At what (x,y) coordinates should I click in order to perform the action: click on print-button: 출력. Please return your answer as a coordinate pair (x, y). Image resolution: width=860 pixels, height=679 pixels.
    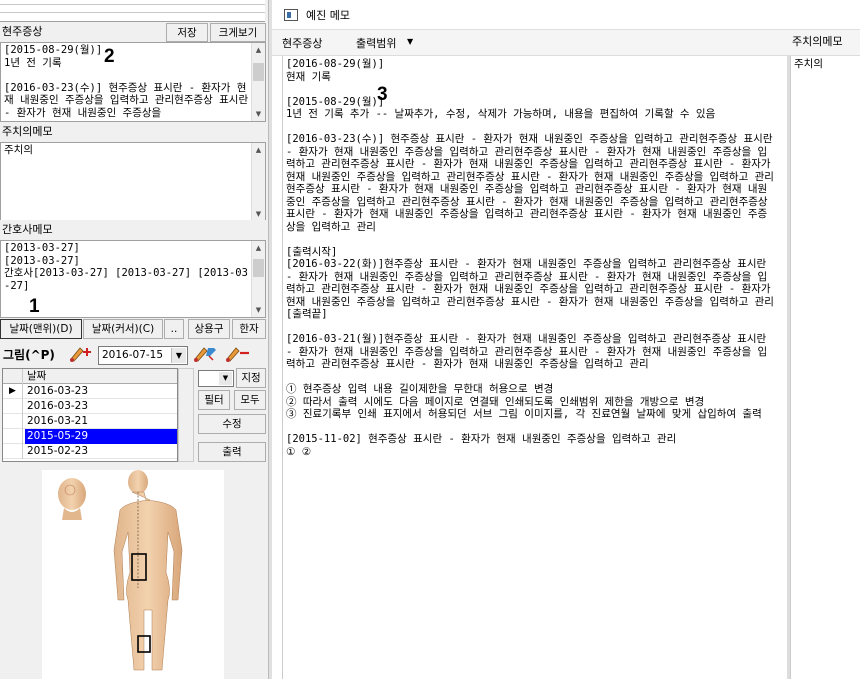
    Looking at the image, I should click on (232, 452).